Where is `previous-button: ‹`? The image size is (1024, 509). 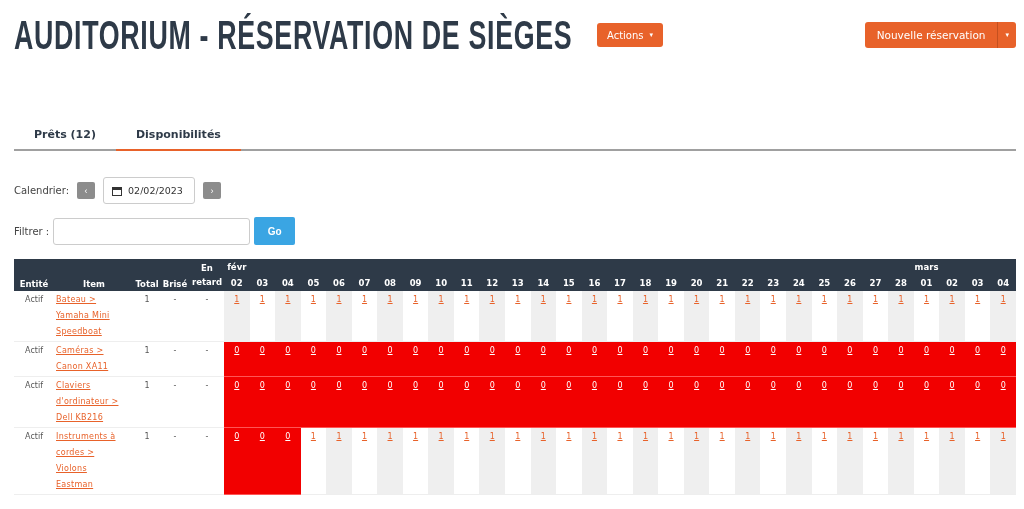
previous-button: ‹ is located at coordinates (86, 190).